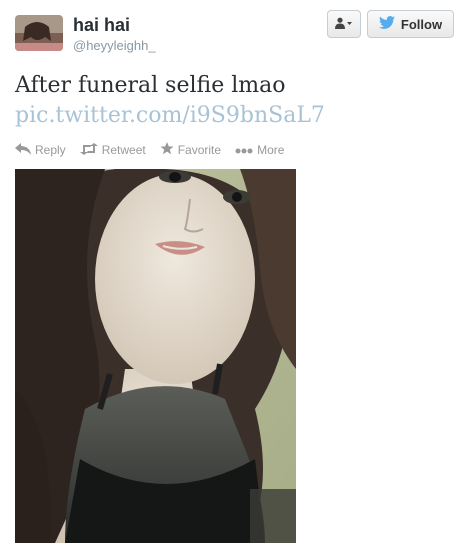 Image resolution: width=469 pixels, height=557 pixels. I want to click on user-icon, so click(344, 24).